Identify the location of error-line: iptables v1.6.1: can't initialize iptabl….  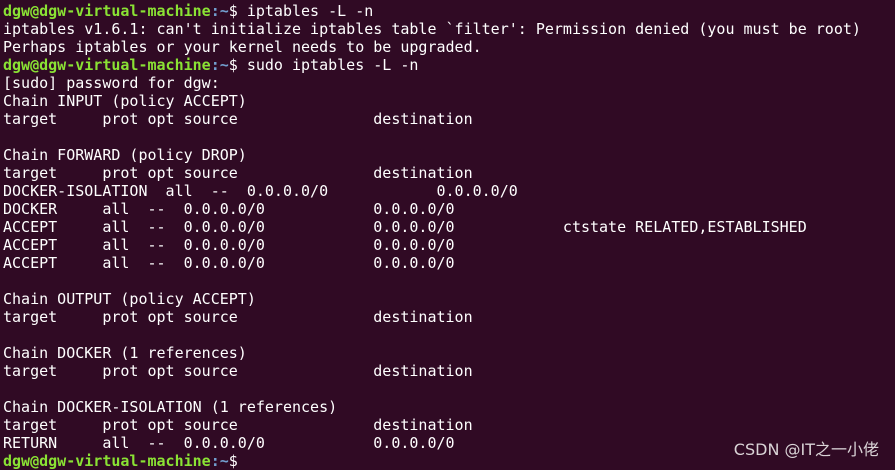
(432, 29).